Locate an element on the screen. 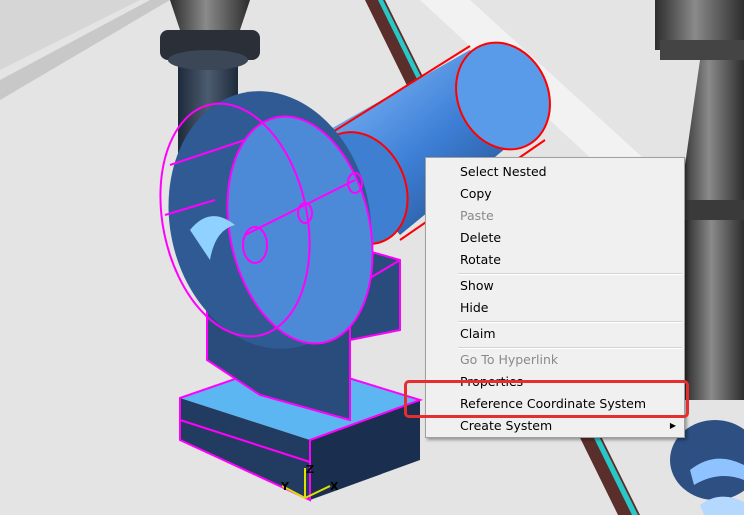 The width and height of the screenshot is (744, 515). highlight-box is located at coordinates (546, 399).